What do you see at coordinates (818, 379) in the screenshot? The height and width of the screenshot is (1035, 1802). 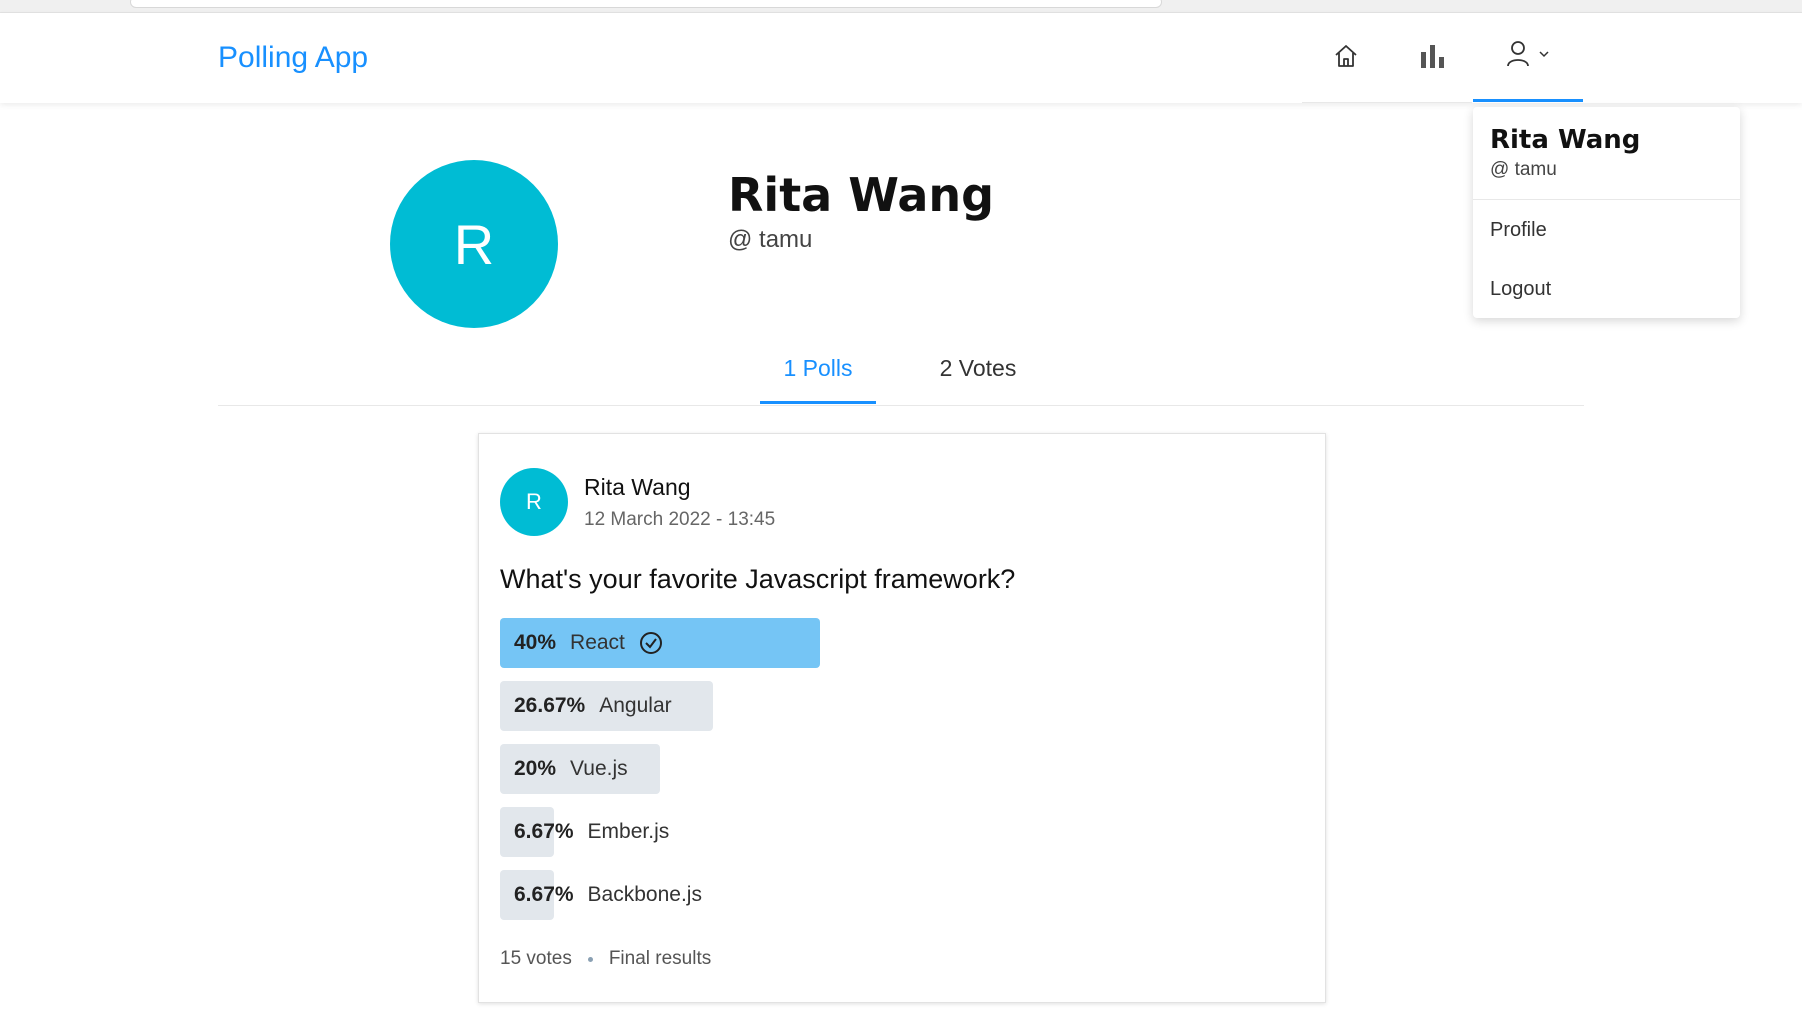 I see `tab-polls: 1 Polls` at bounding box center [818, 379].